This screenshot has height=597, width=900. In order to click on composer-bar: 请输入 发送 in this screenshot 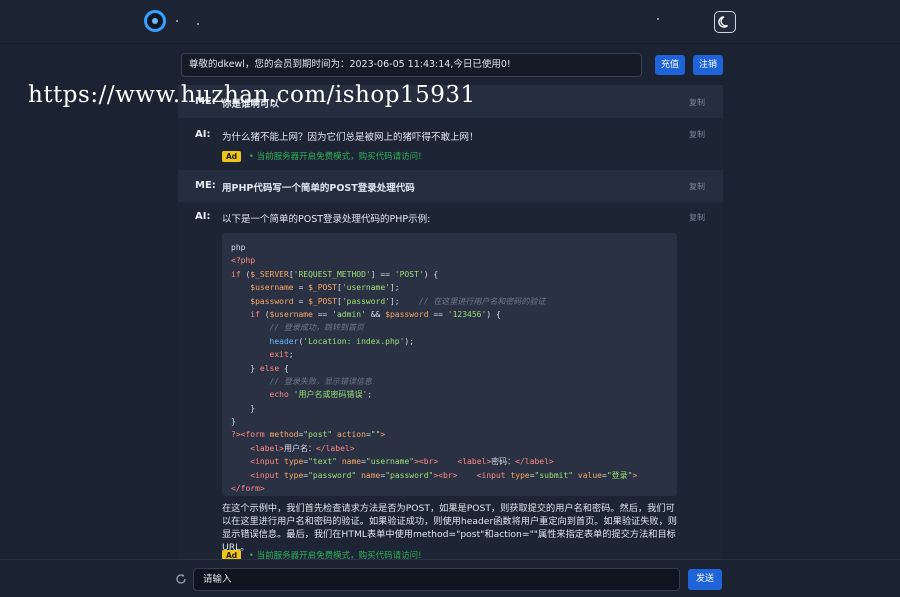, I will do `click(450, 578)`.